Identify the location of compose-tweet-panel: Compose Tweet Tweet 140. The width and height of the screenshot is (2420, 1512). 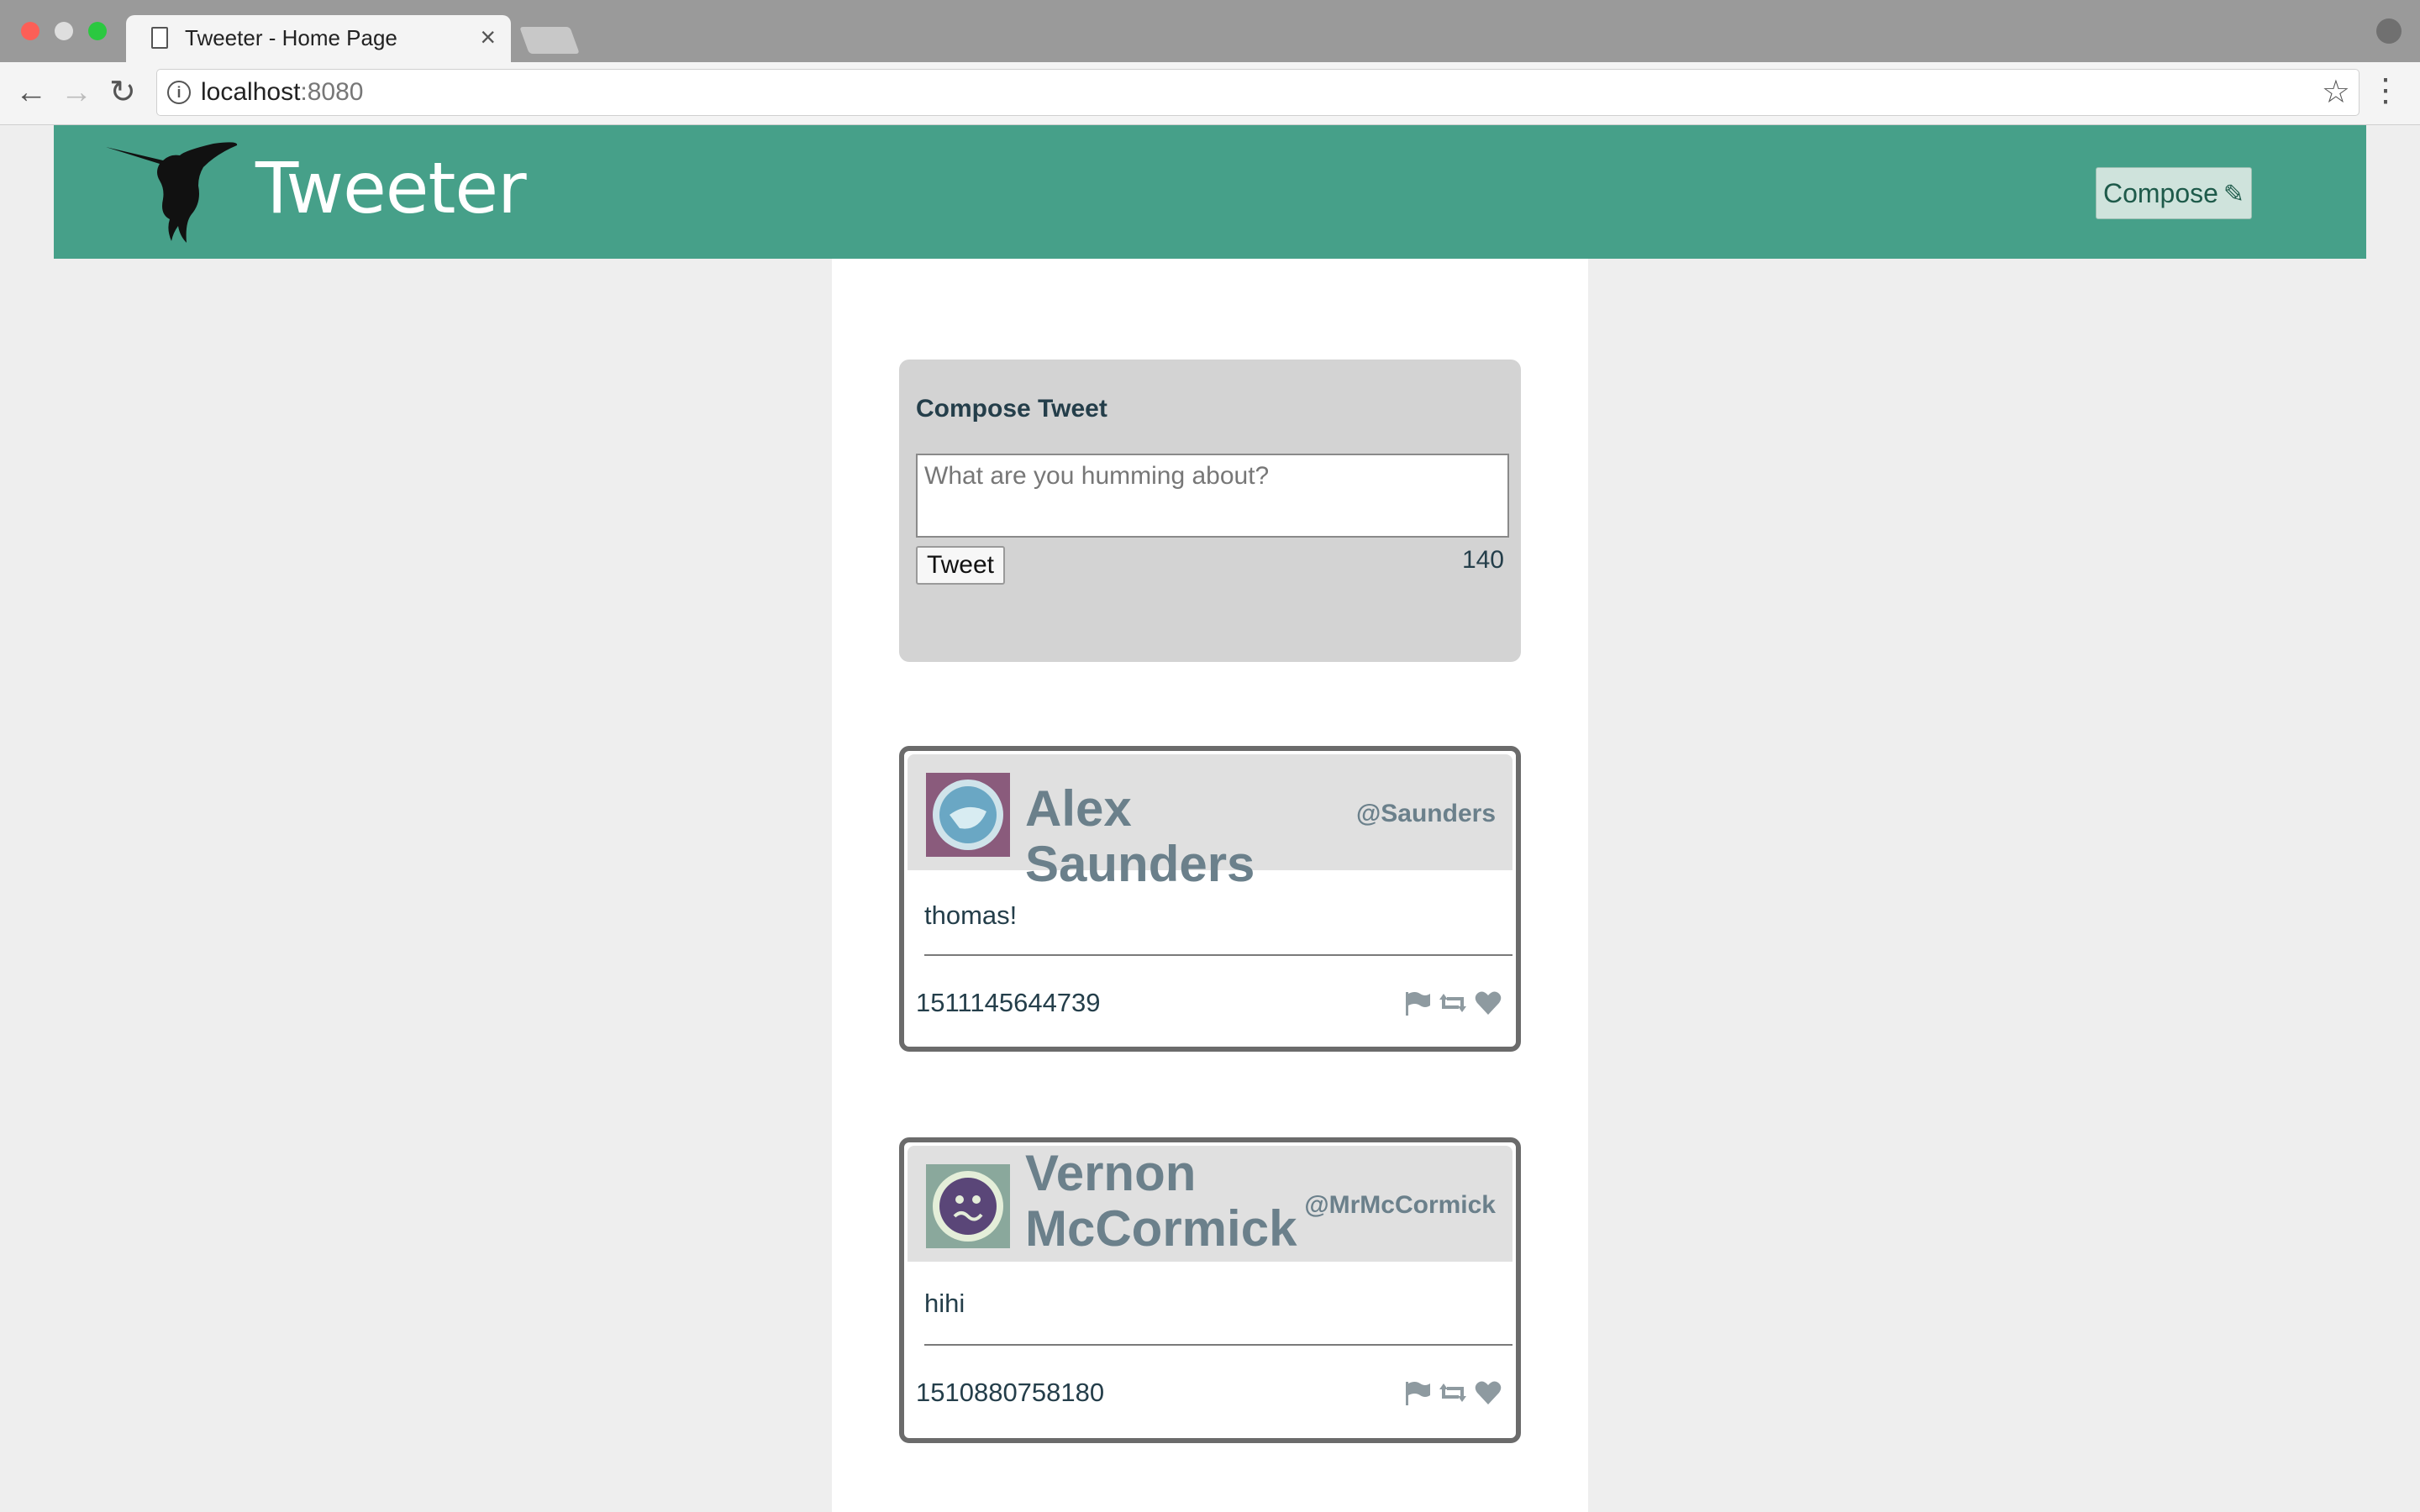
(1210, 511).